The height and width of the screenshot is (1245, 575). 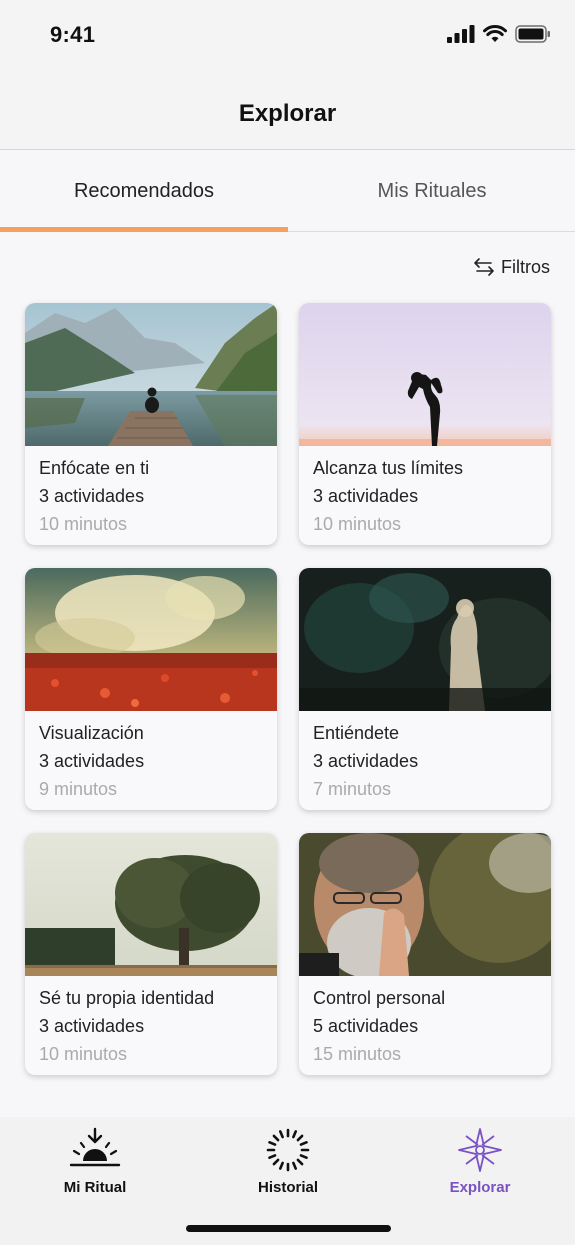 I want to click on card-title: Entiéndete, so click(x=356, y=733).